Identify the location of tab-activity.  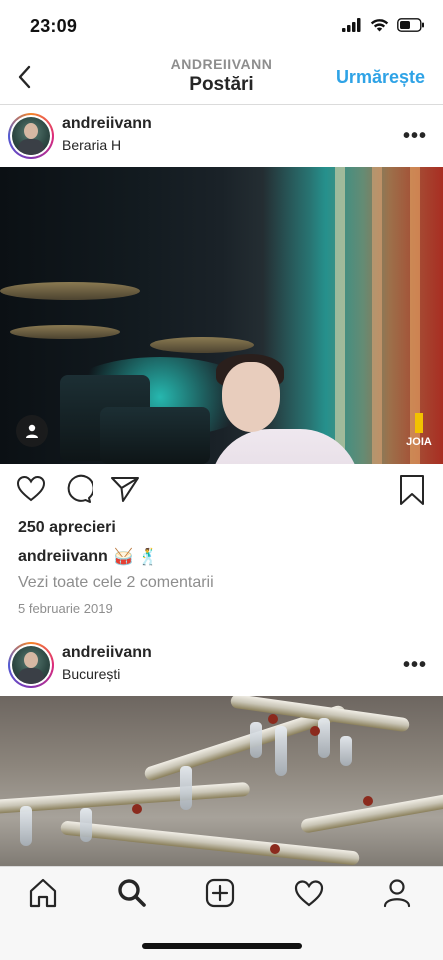
(310, 894).